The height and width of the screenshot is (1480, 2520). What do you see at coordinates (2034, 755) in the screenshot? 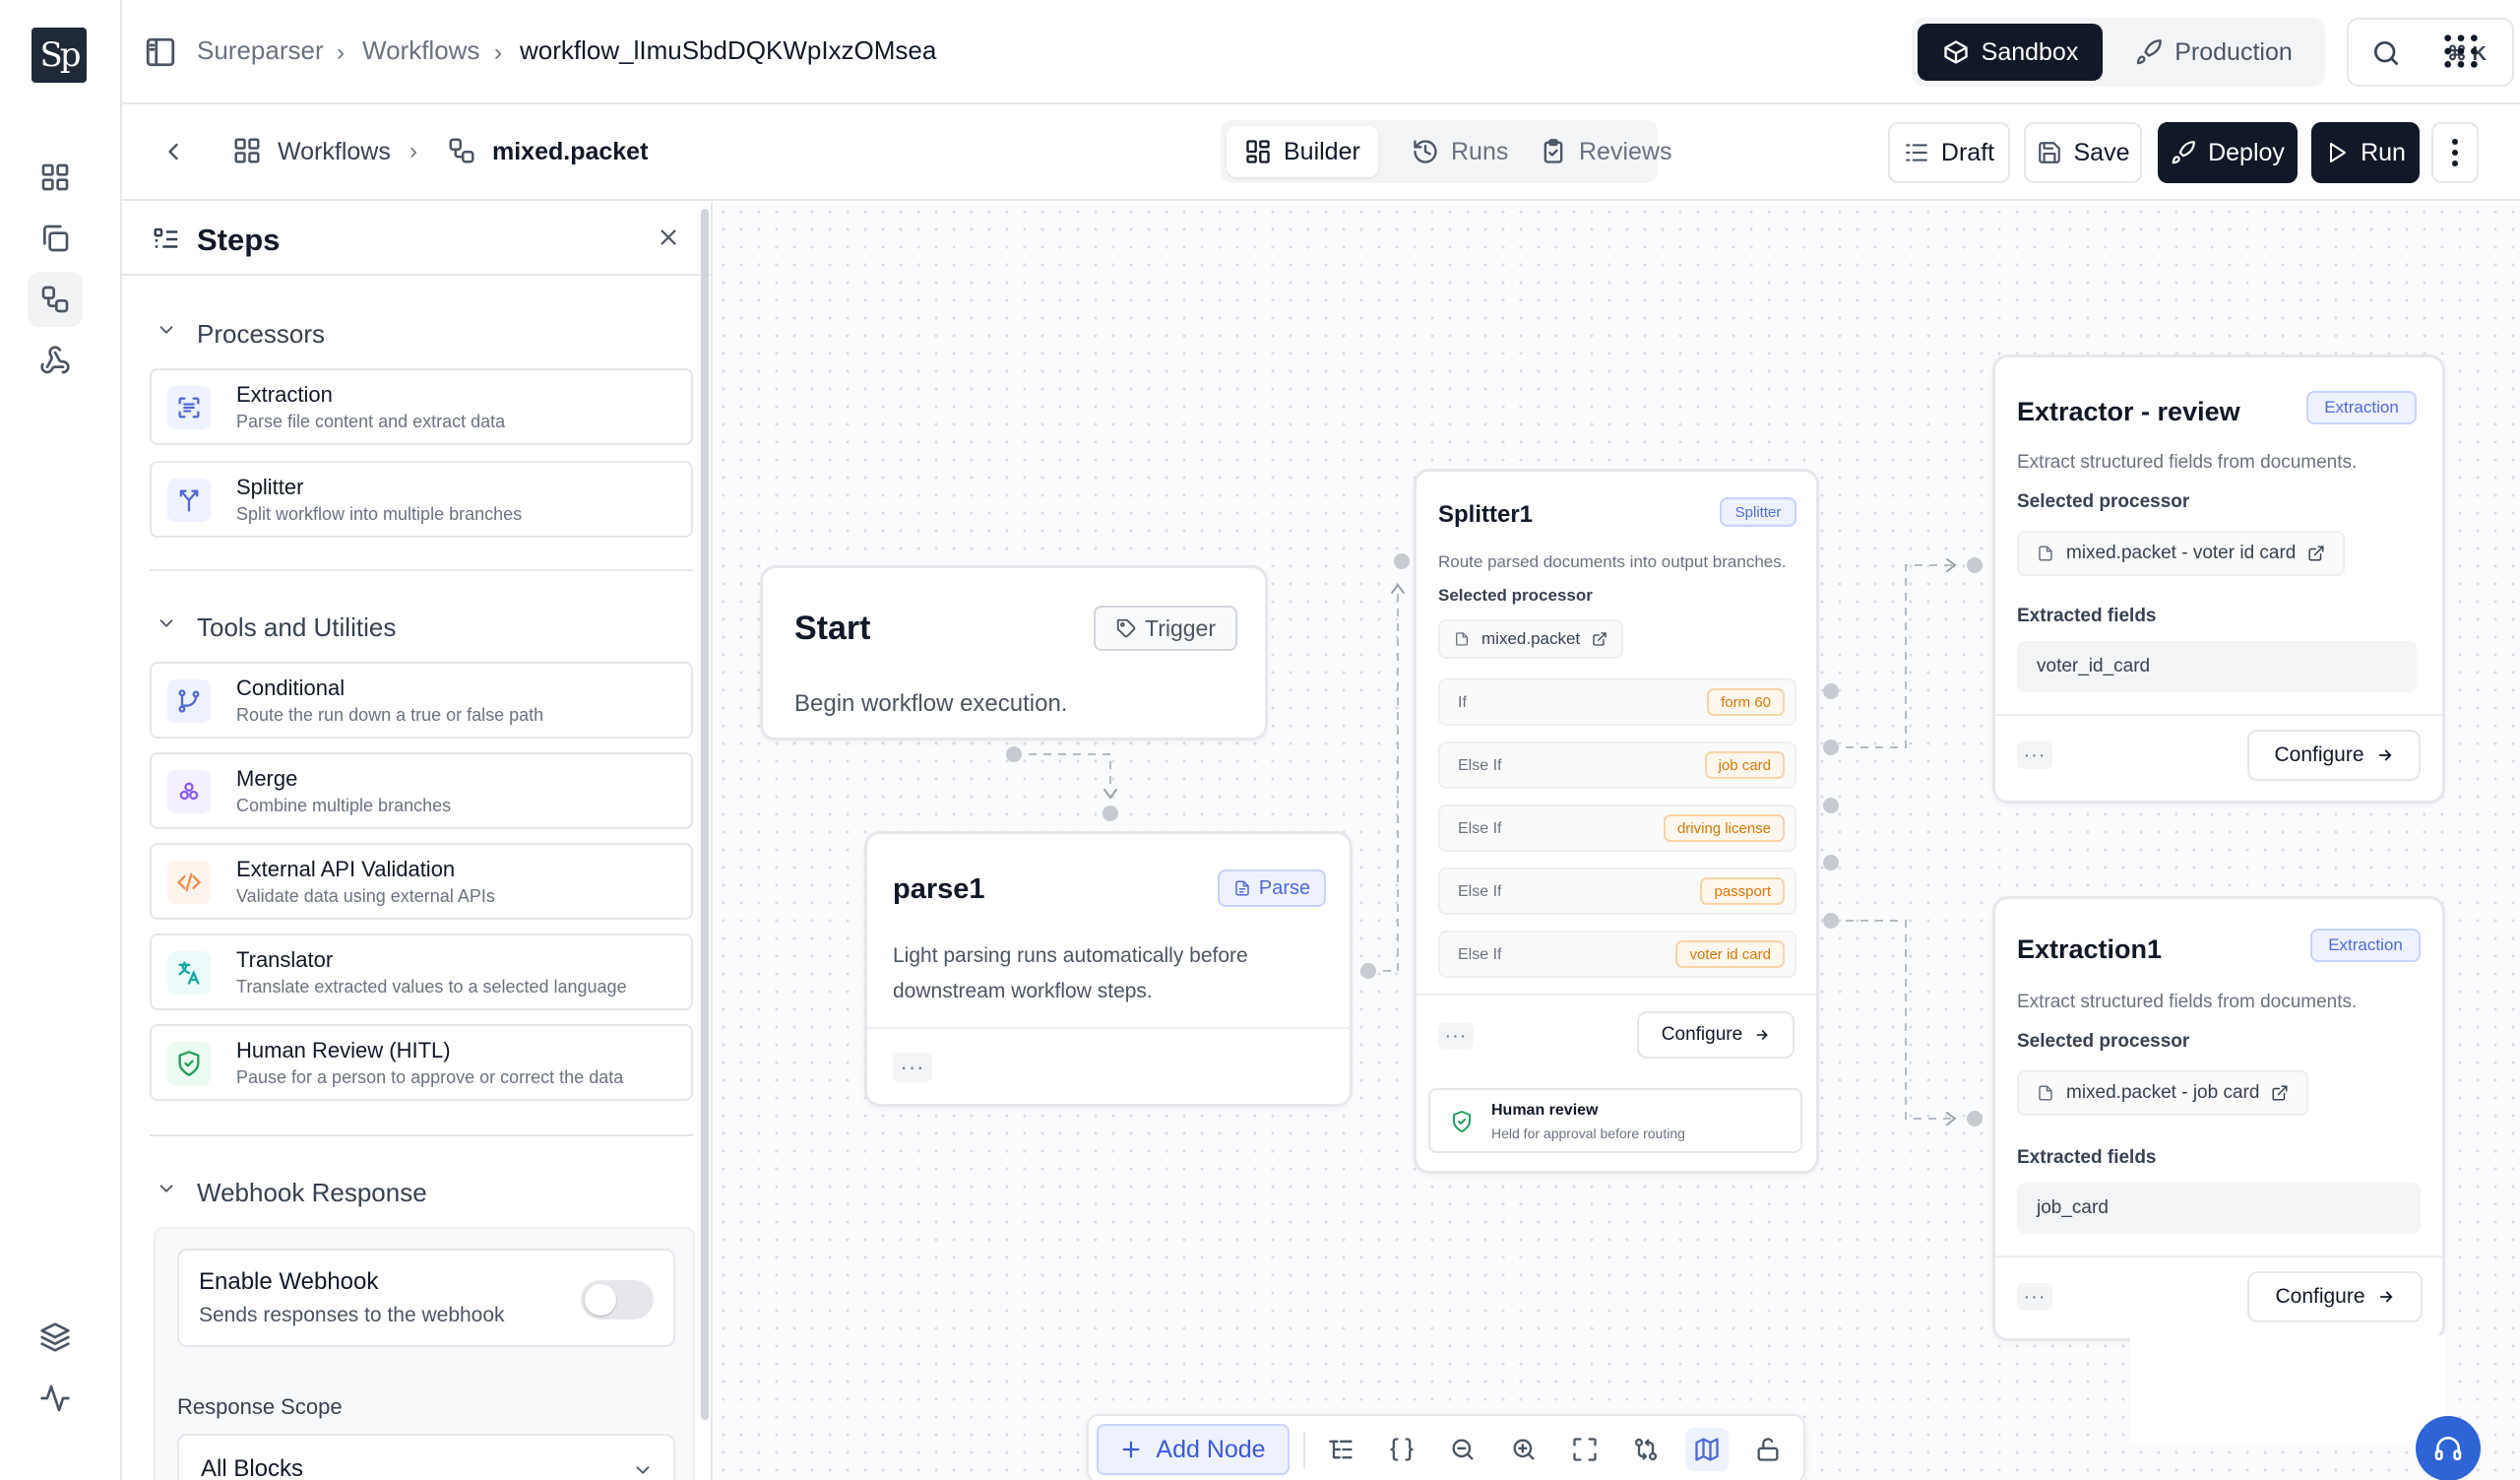
I see `extractor-review-more-button: ···` at bounding box center [2034, 755].